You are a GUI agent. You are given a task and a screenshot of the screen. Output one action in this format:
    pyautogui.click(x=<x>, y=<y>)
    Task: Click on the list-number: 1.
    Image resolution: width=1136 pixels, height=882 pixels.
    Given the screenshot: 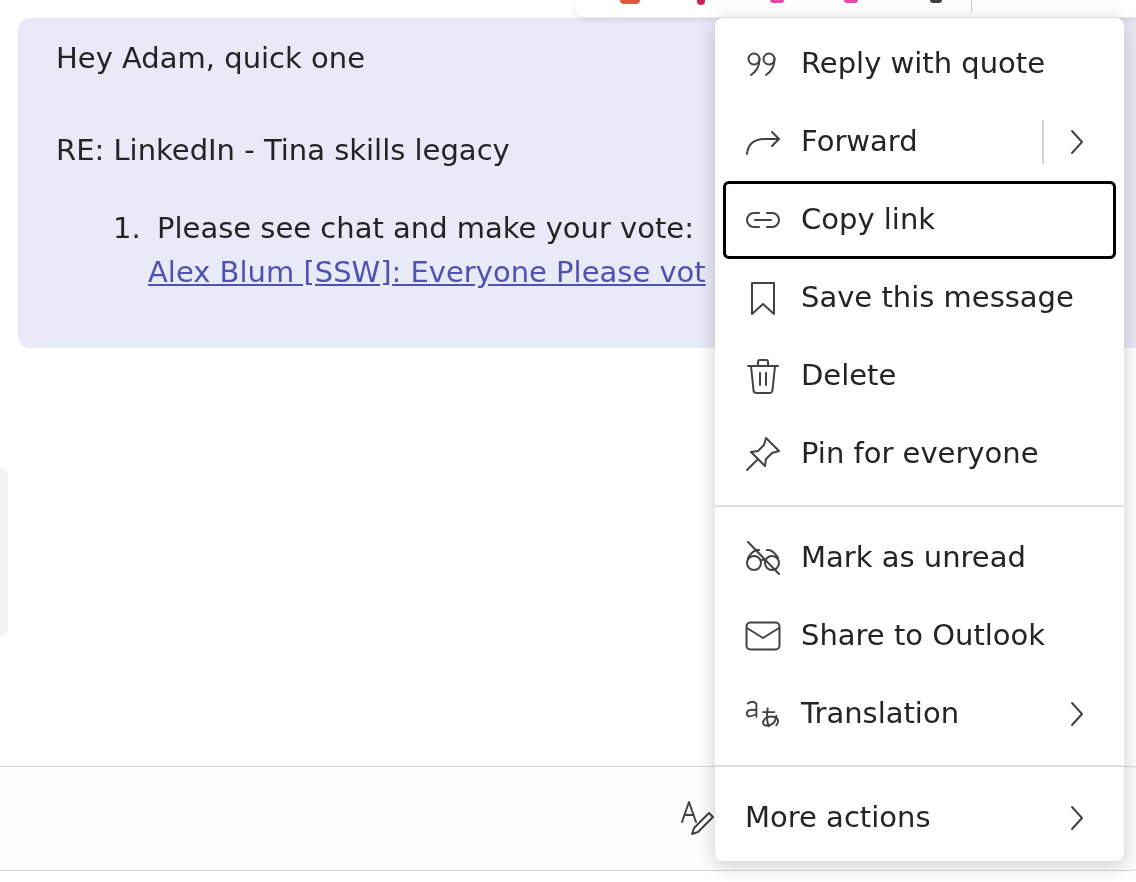 What is the action you would take?
    pyautogui.click(x=127, y=228)
    